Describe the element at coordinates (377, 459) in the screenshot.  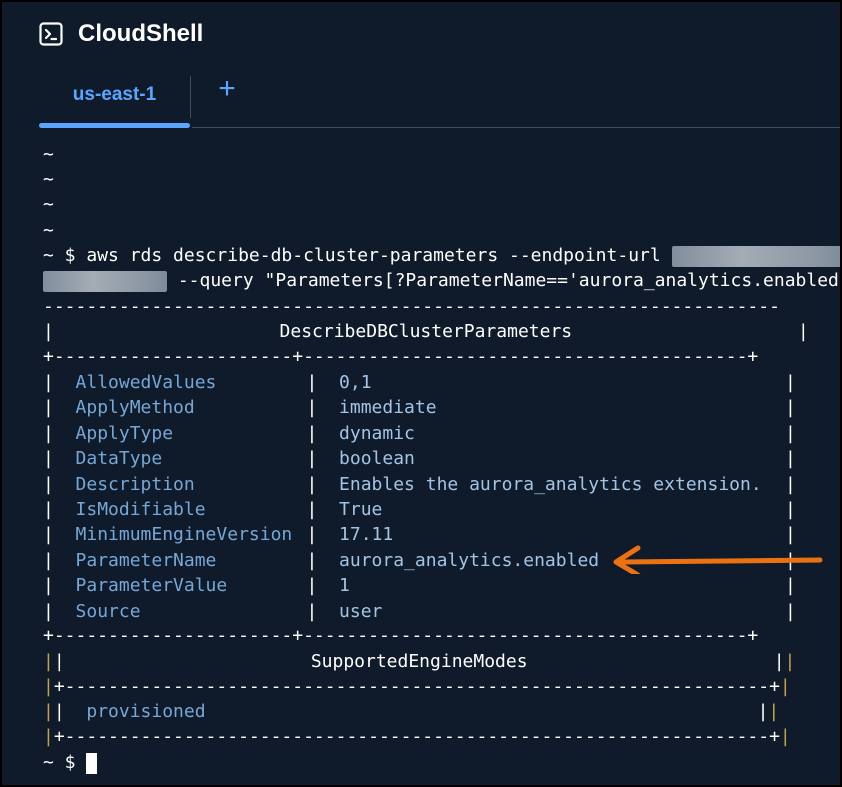
I see `parameter-value: boolean` at that location.